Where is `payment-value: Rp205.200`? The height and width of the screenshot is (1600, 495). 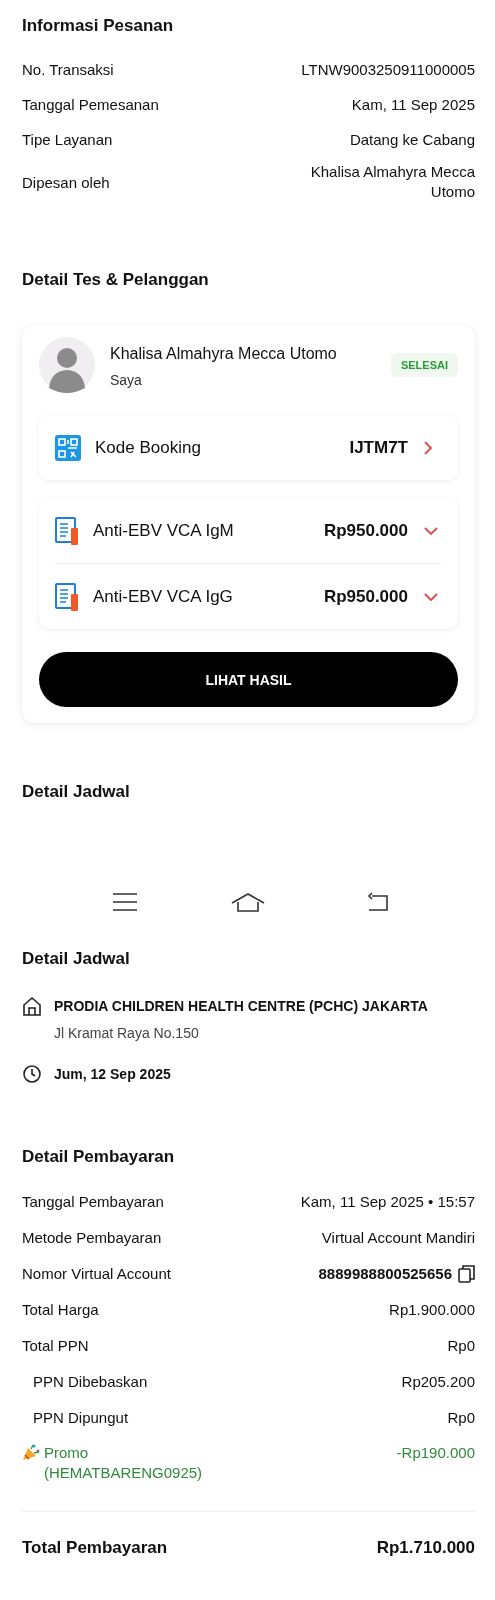
payment-value: Rp205.200 is located at coordinates (438, 1381).